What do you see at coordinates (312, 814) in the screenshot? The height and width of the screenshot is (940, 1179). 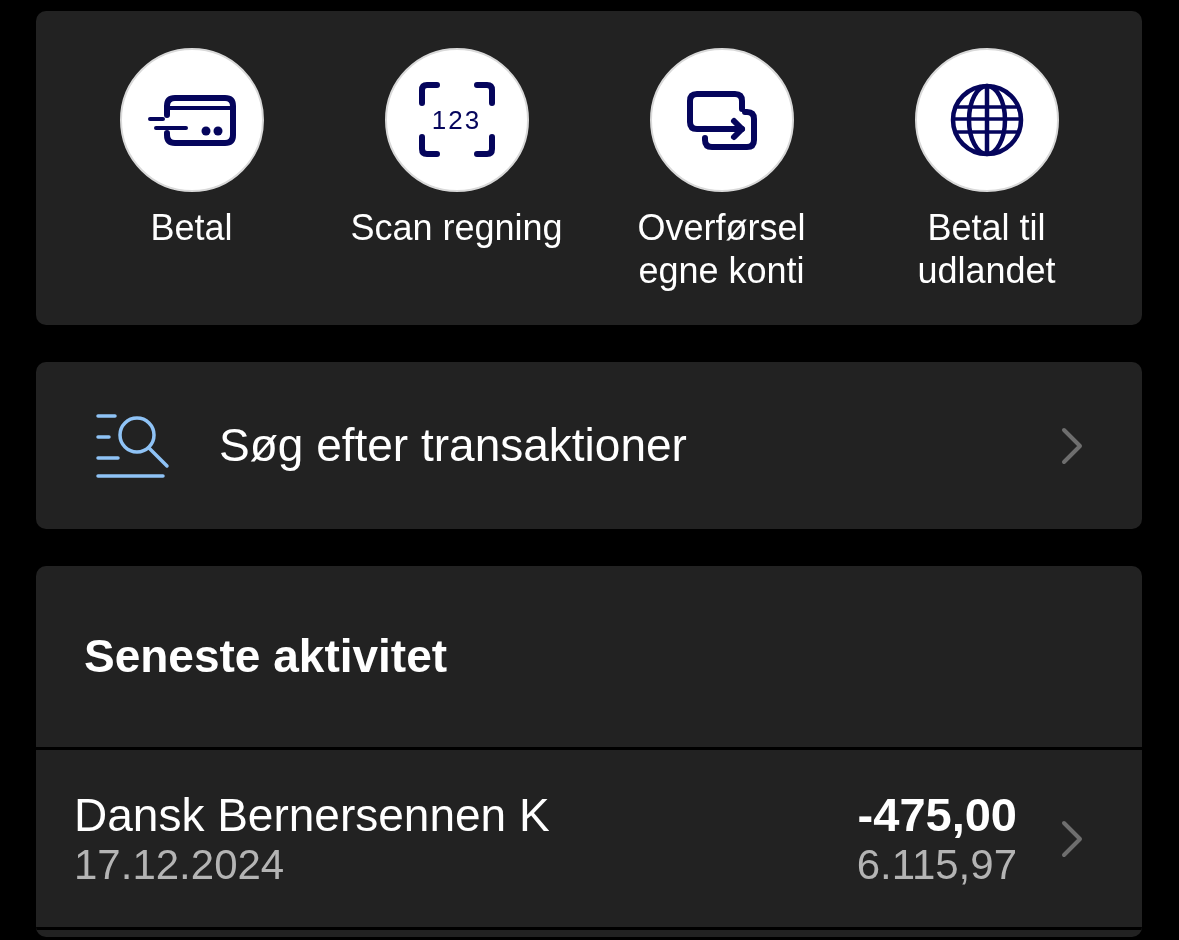 I see `transaction-name: Dansk Bernersennen K` at bounding box center [312, 814].